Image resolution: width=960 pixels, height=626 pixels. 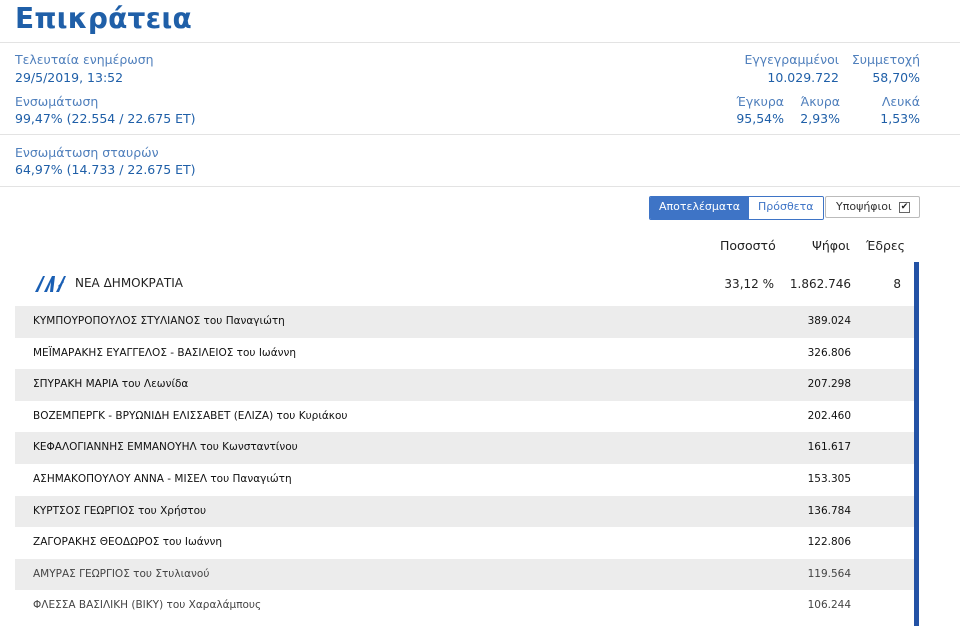 I want to click on checkbox-checked-icon: ✔, so click(x=904, y=207).